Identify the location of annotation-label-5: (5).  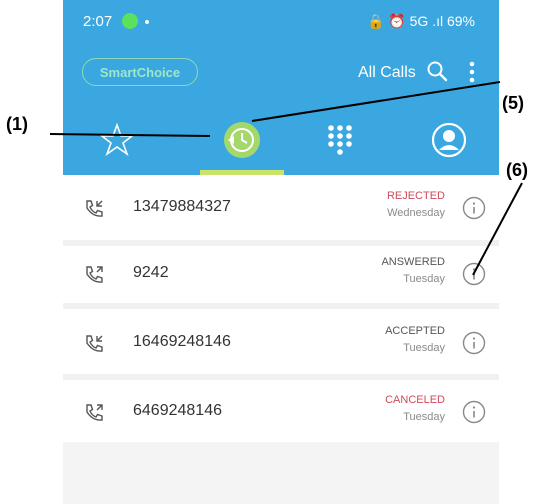
(513, 103).